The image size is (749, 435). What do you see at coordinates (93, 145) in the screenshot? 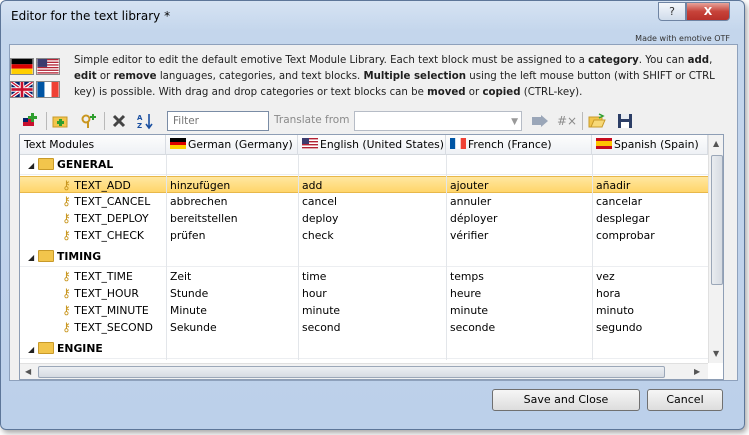
I see `column-header-text-modules: Text Modules` at bounding box center [93, 145].